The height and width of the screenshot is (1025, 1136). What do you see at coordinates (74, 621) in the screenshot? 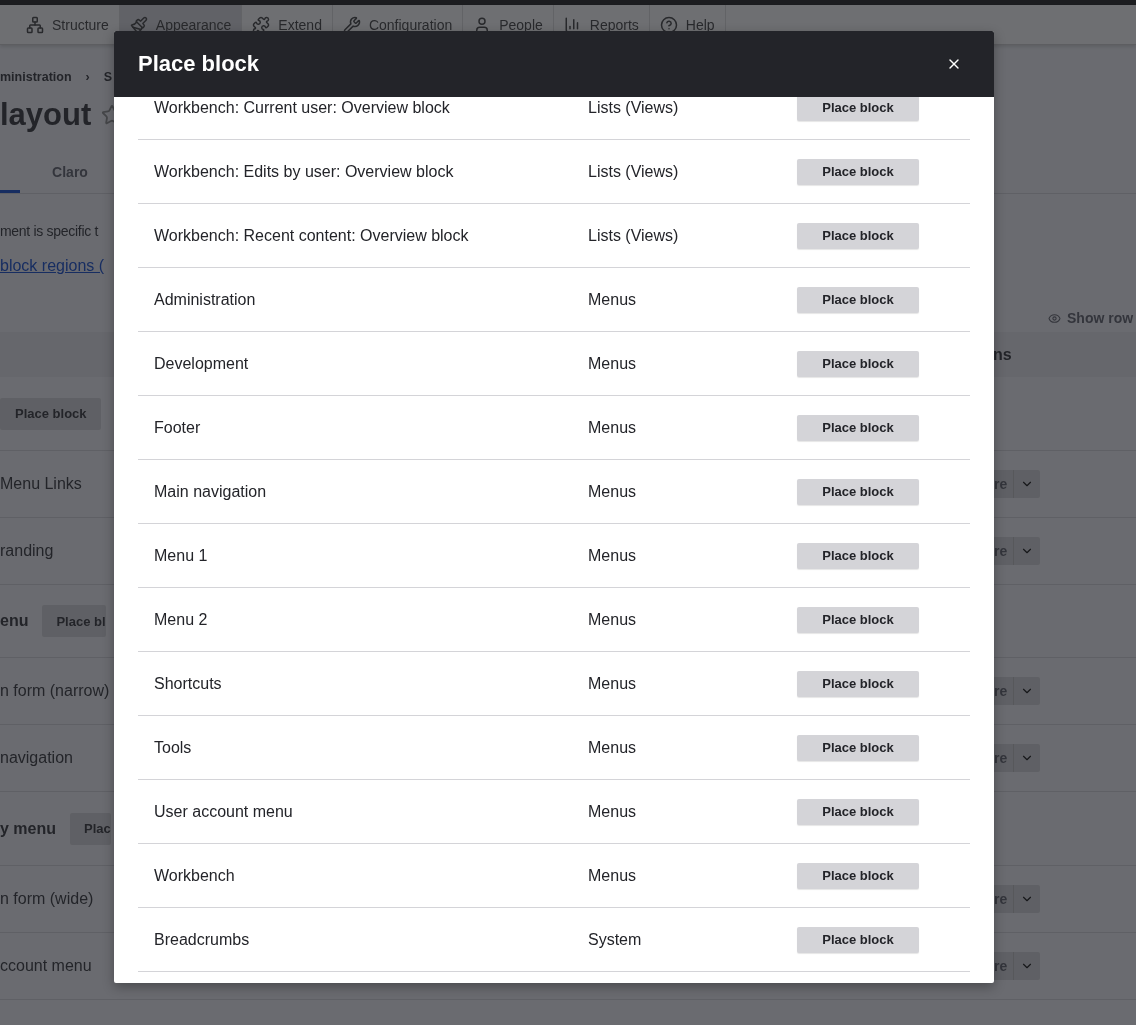
I see `place-block-button: Place bl` at bounding box center [74, 621].